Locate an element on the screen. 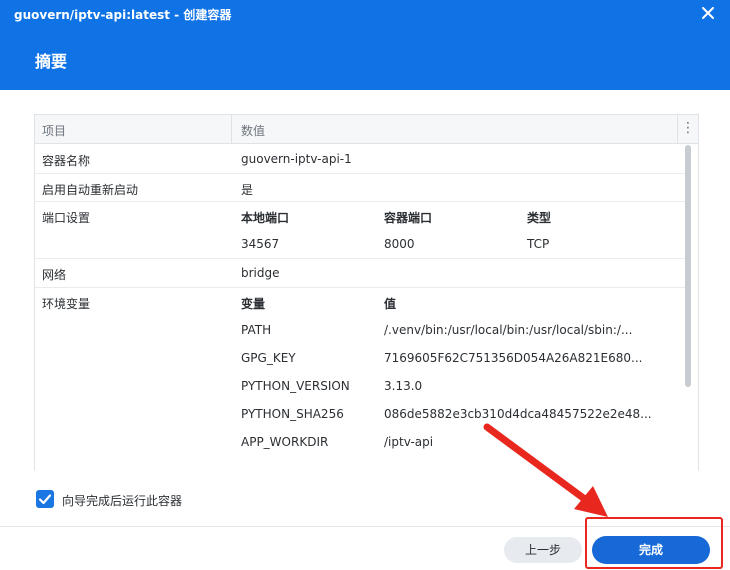 The height and width of the screenshot is (570, 730). port-value-type: TCP is located at coordinates (538, 244).